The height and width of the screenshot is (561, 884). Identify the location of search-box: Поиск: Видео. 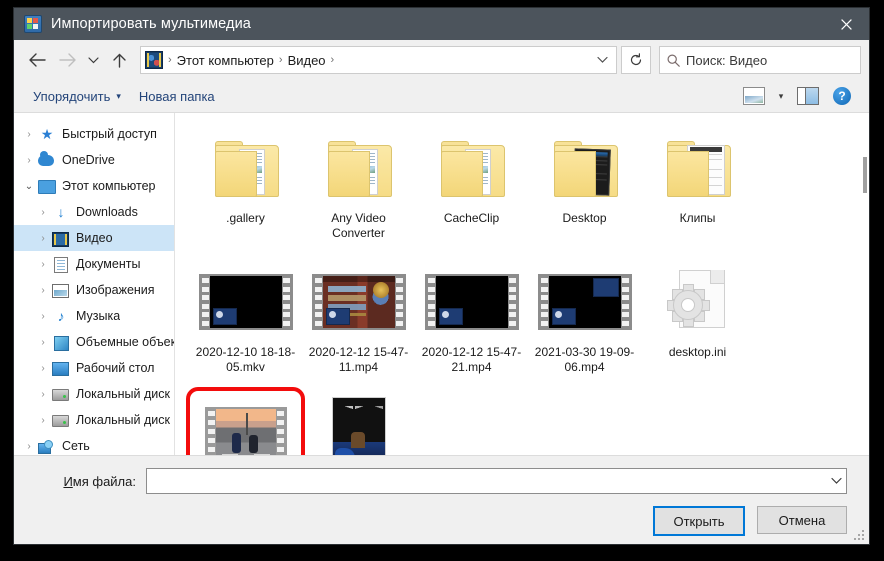
(760, 60).